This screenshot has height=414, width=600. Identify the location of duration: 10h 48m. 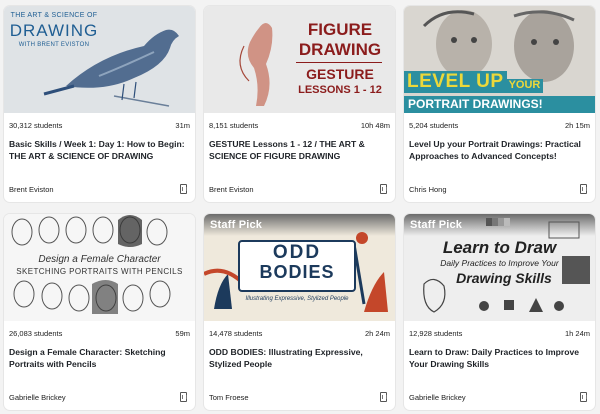
(375, 125).